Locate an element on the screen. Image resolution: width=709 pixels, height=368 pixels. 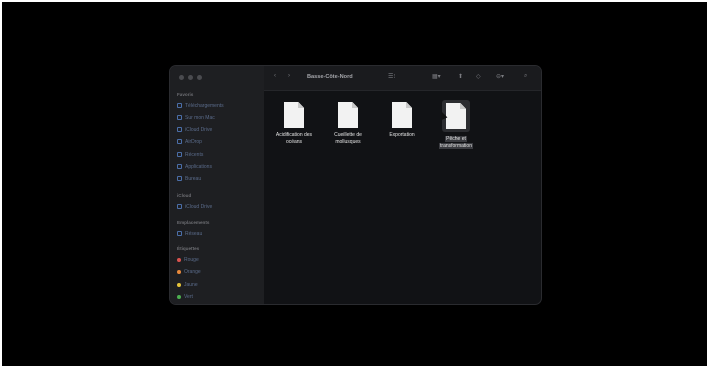
tag-red-icon is located at coordinates (179, 259).